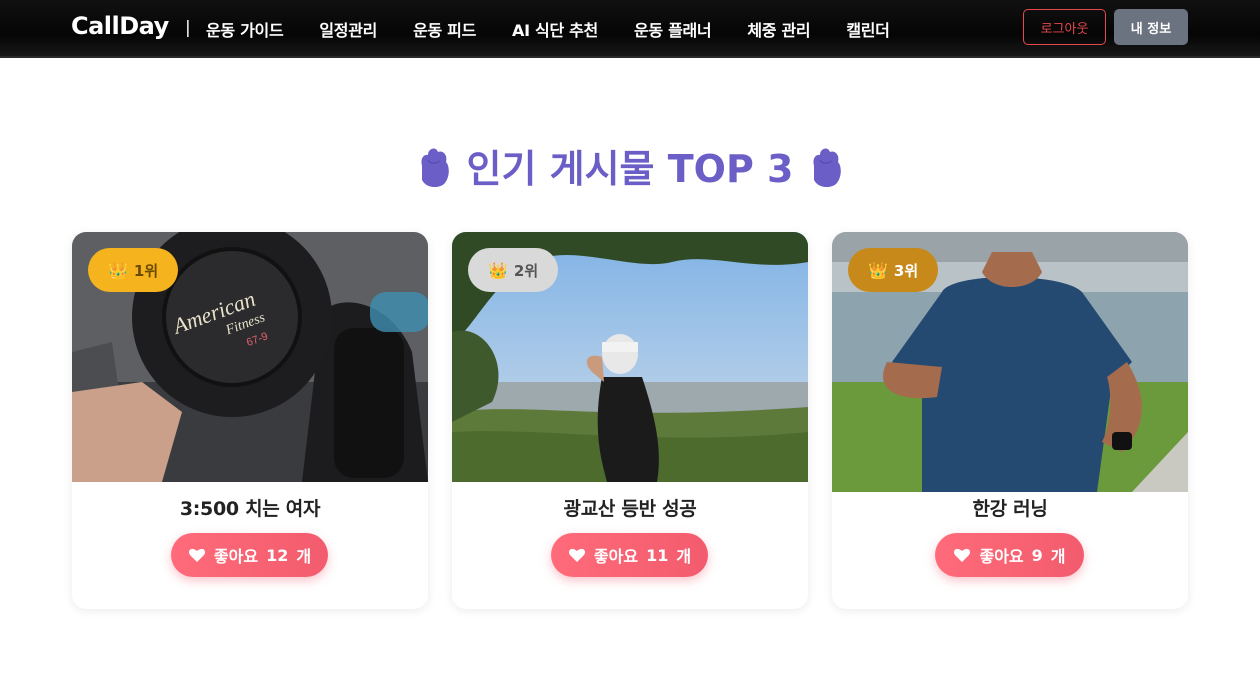  I want to click on section-heading: 인기 게시물 TOP 3, so click(630, 165).